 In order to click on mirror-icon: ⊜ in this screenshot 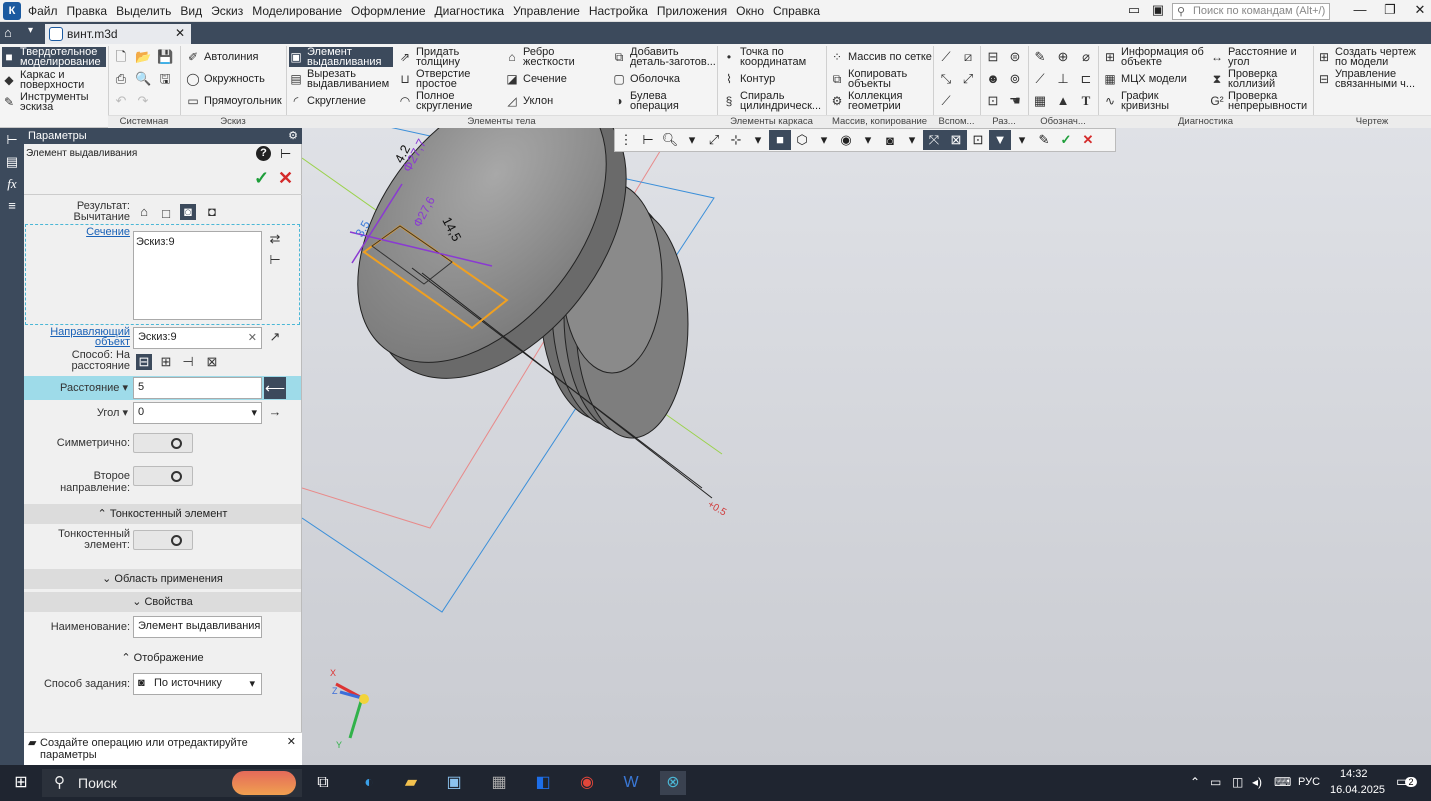, I will do `click(1015, 57)`.